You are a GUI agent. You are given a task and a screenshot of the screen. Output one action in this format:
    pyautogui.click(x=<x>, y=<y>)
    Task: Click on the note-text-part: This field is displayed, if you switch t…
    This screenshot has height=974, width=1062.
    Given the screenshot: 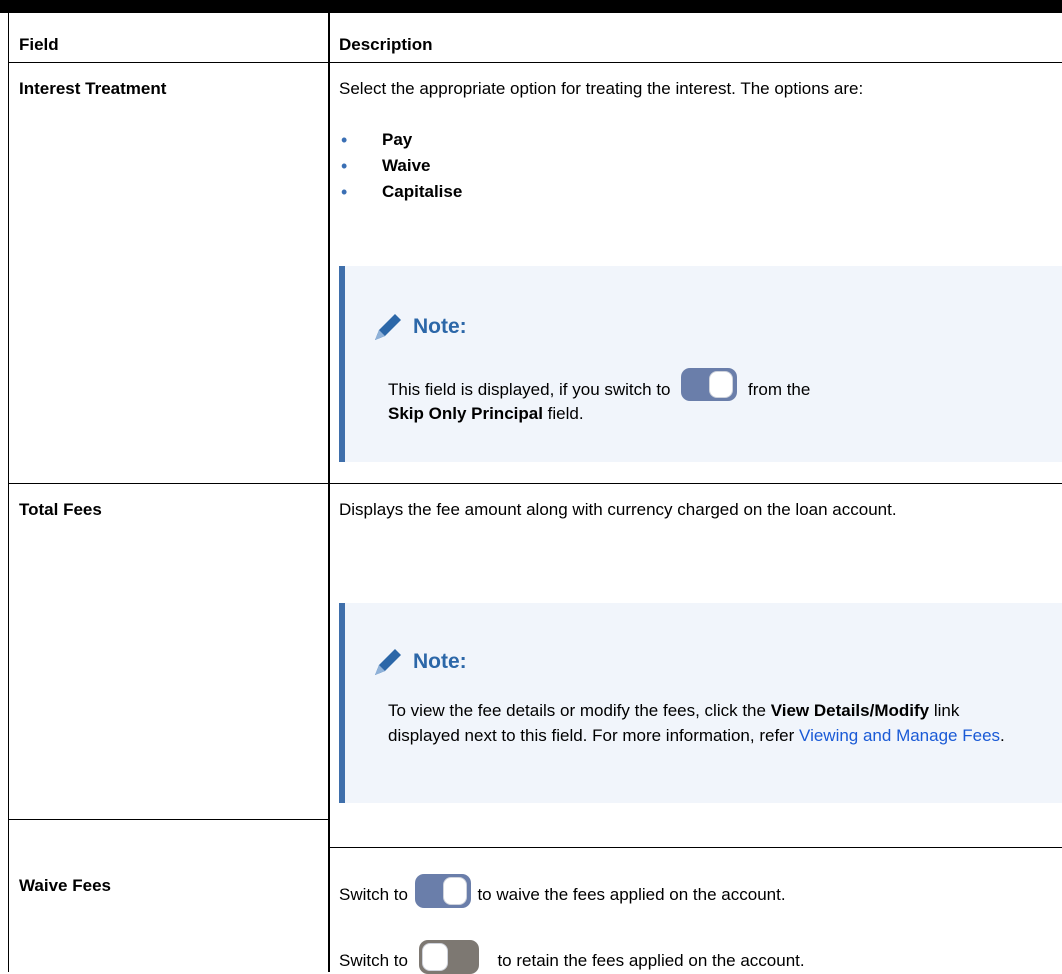 What is the action you would take?
    pyautogui.click(x=529, y=389)
    